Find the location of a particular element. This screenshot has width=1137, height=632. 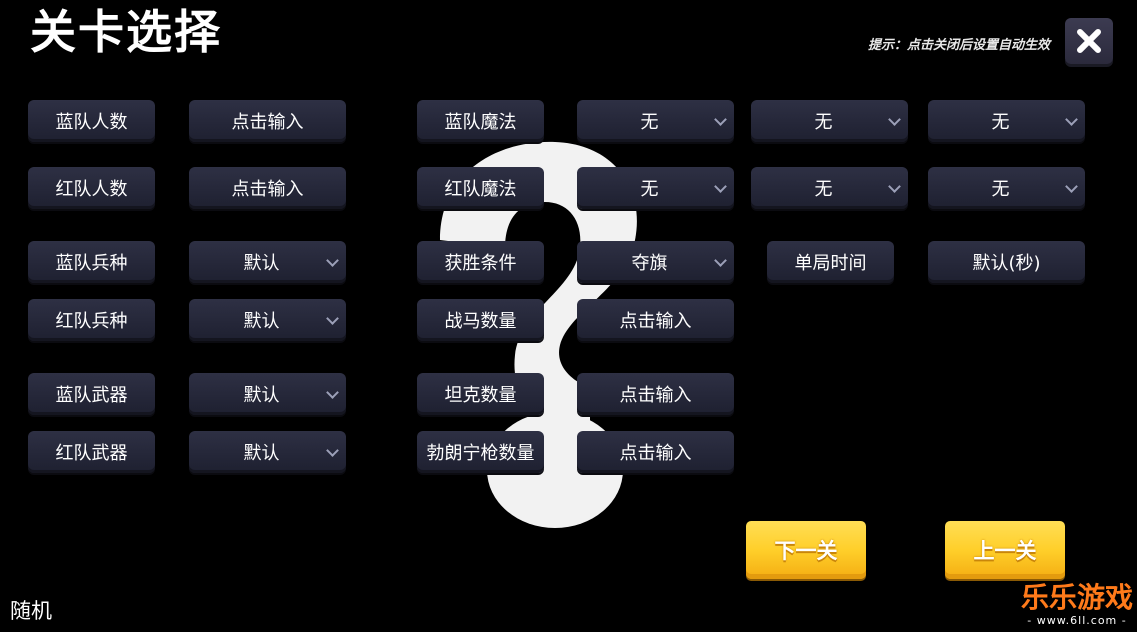

tank-count-label: 坦克数量 is located at coordinates (480, 394).